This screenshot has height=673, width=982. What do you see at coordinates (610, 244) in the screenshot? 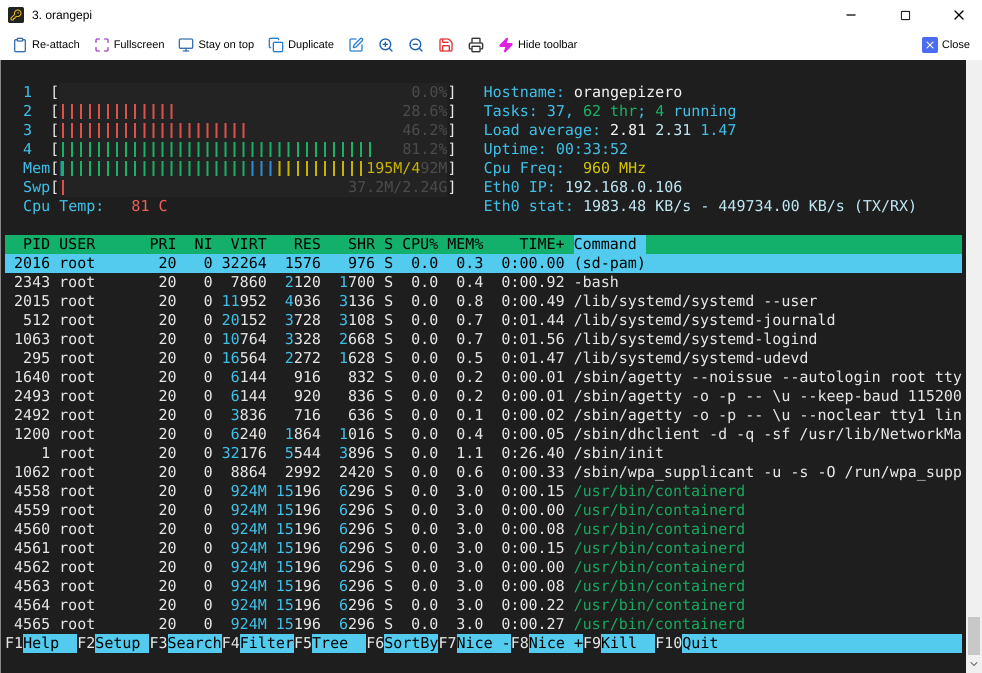
I see `column-header: Command` at bounding box center [610, 244].